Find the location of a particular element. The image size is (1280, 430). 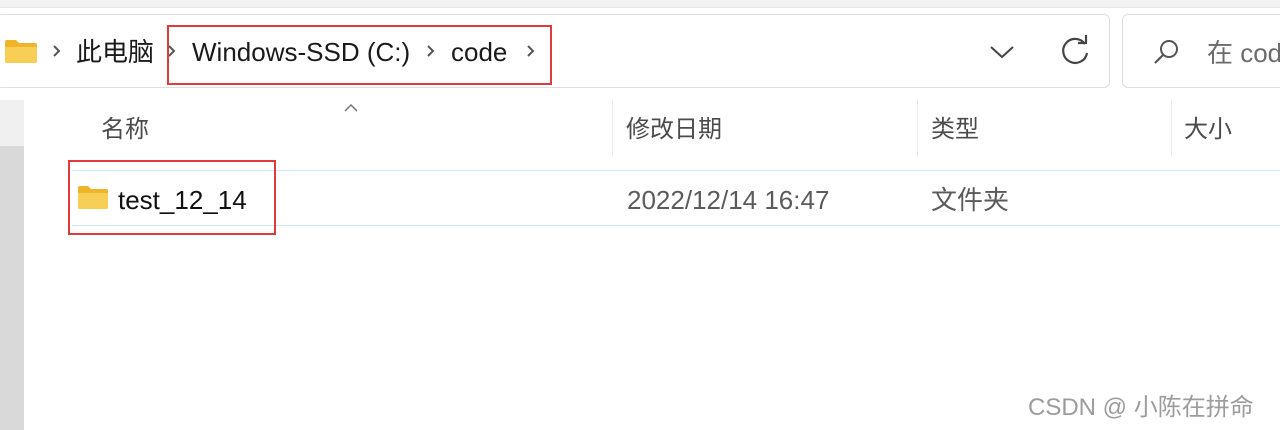

column-header-date-modified: 修改日期 is located at coordinates (674, 130).